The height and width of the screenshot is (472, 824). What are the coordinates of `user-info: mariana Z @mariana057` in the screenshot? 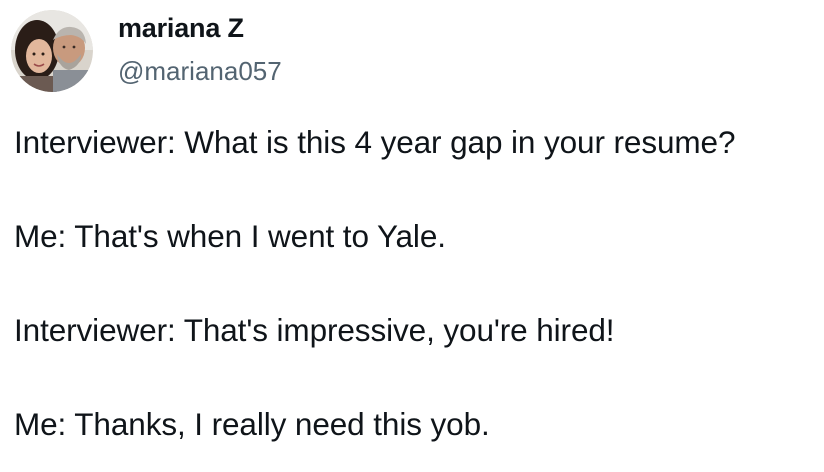 It's located at (200, 48).